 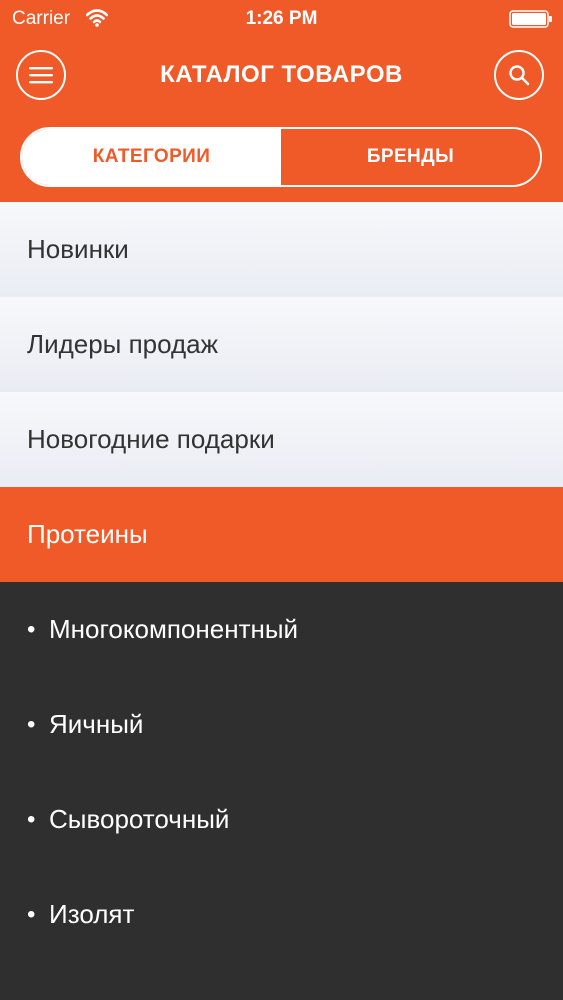 What do you see at coordinates (123, 344) in the screenshot?
I see `category-label: Лидеры продаж` at bounding box center [123, 344].